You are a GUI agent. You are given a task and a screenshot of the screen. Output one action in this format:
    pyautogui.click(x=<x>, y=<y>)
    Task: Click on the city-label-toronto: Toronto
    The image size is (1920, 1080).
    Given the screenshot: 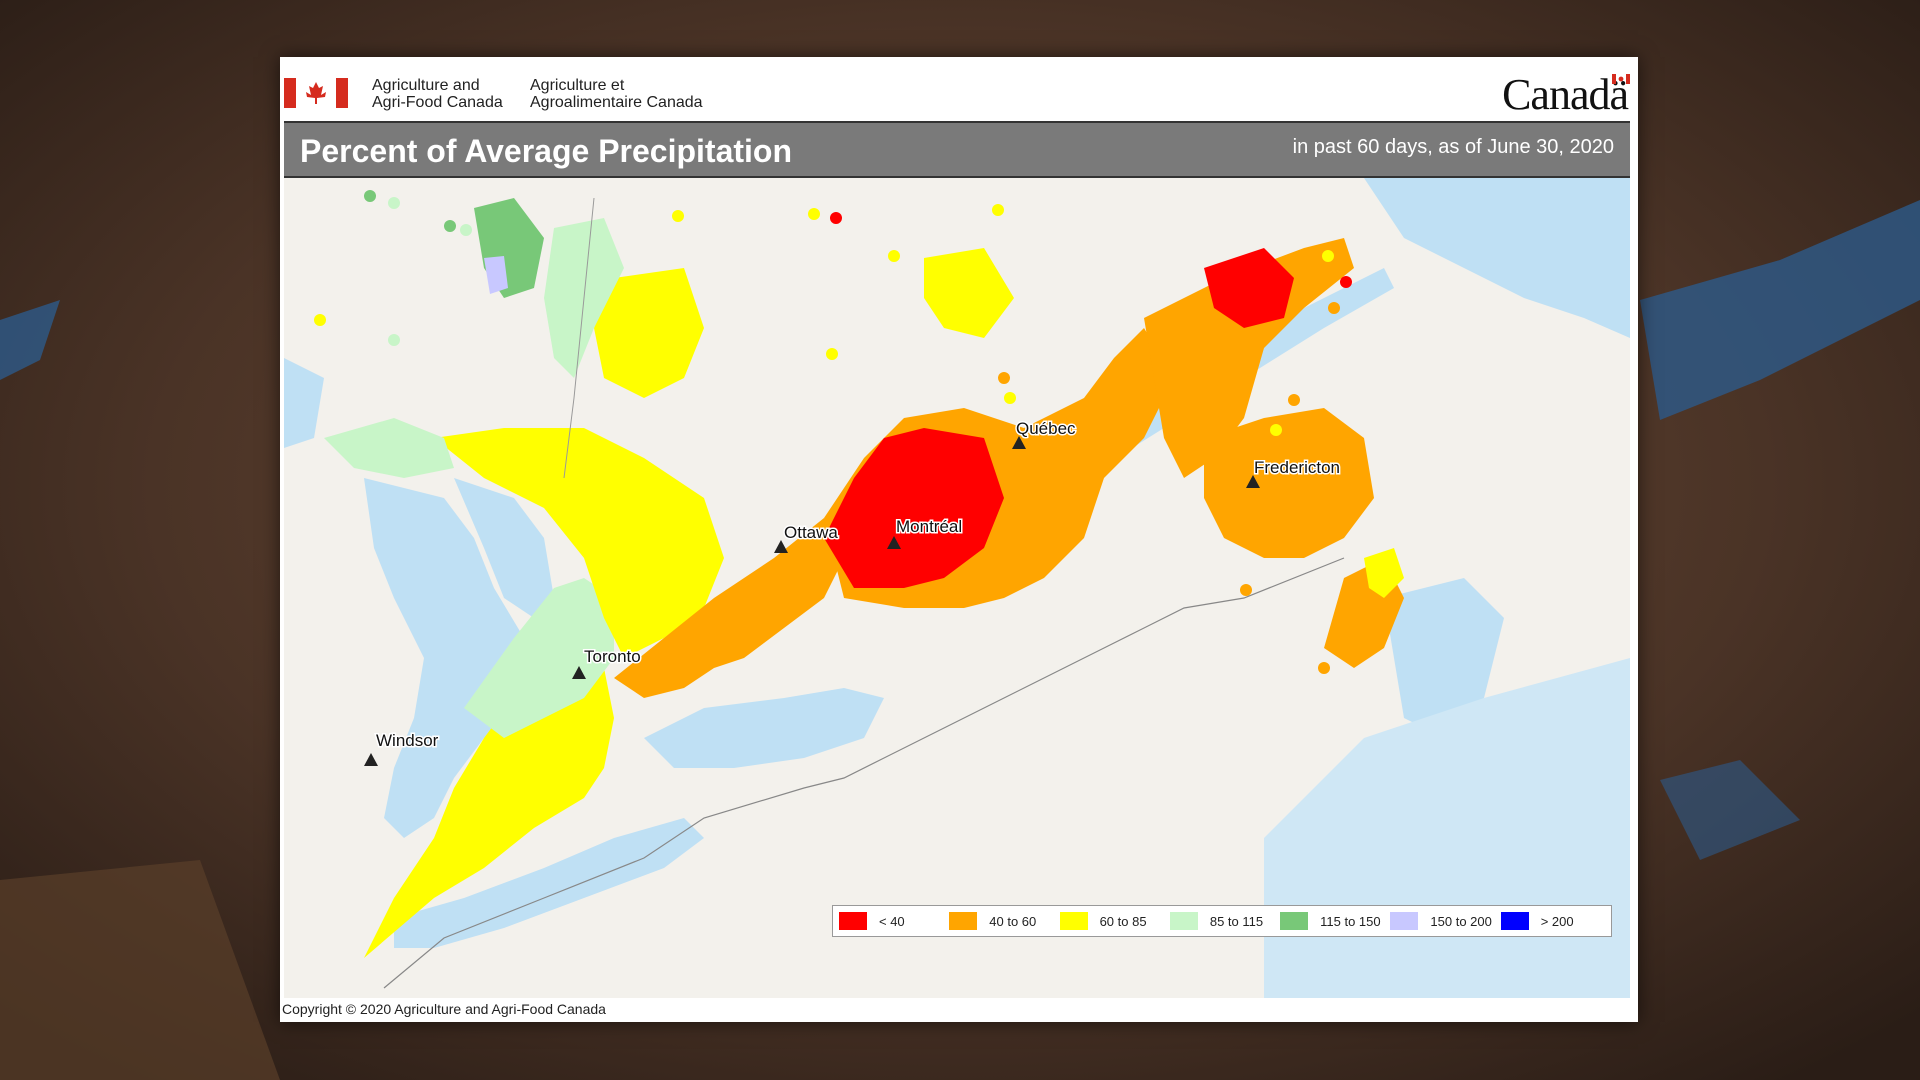 What is the action you would take?
    pyautogui.click(x=612, y=656)
    